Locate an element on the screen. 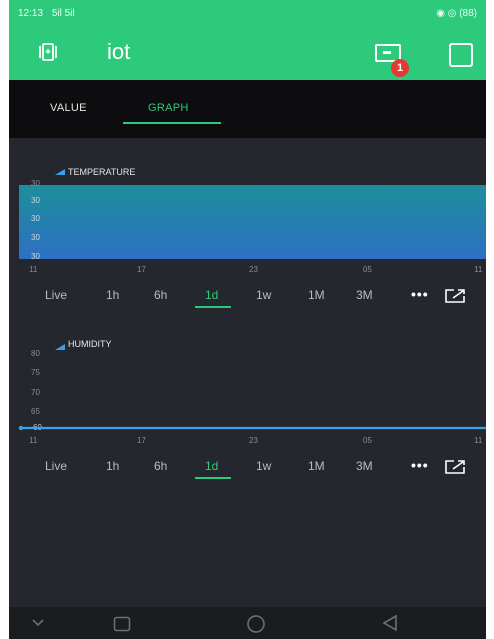  temp-xtick: 17 is located at coordinates (141, 269).